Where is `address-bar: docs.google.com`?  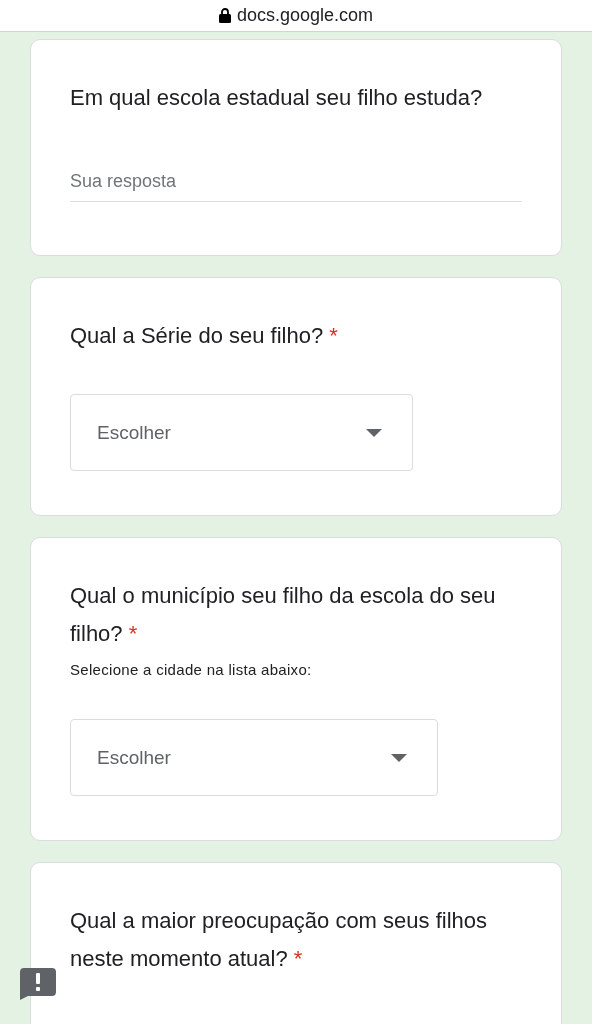
address-bar: docs.google.com is located at coordinates (296, 16).